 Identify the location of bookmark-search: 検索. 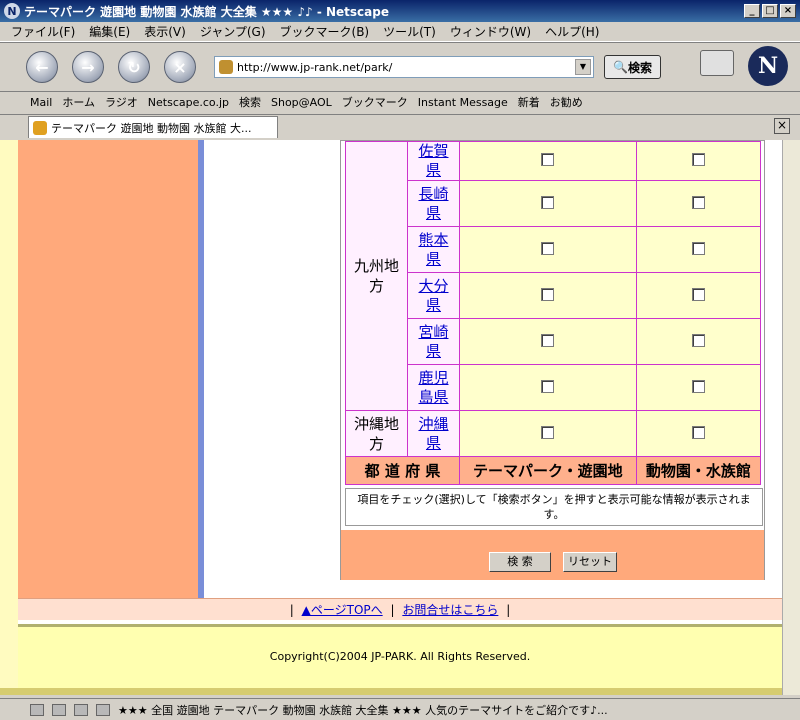
(250, 102).